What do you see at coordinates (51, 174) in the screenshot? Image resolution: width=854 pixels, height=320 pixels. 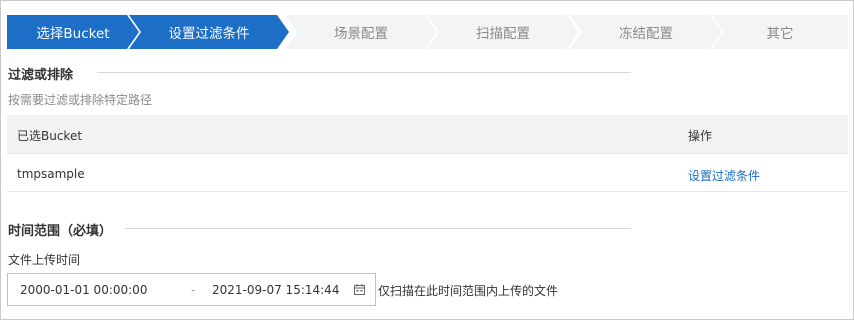 I see `bucket-name: tmpsample` at bounding box center [51, 174].